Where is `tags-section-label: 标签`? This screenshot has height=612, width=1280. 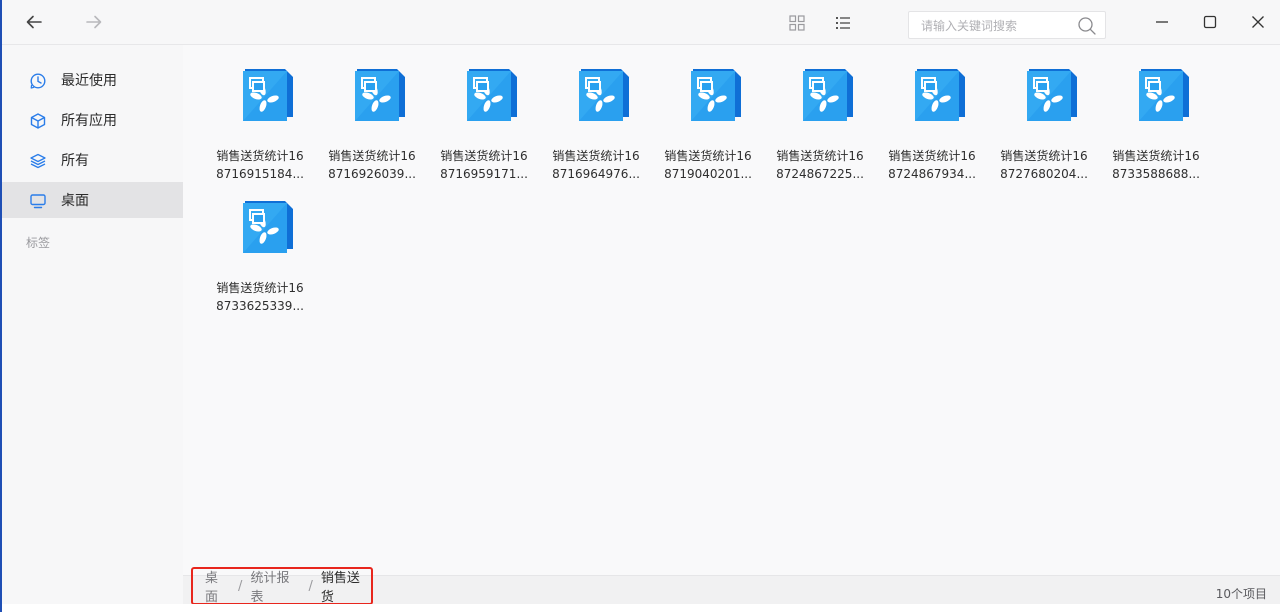 tags-section-label: 标签 is located at coordinates (38, 243).